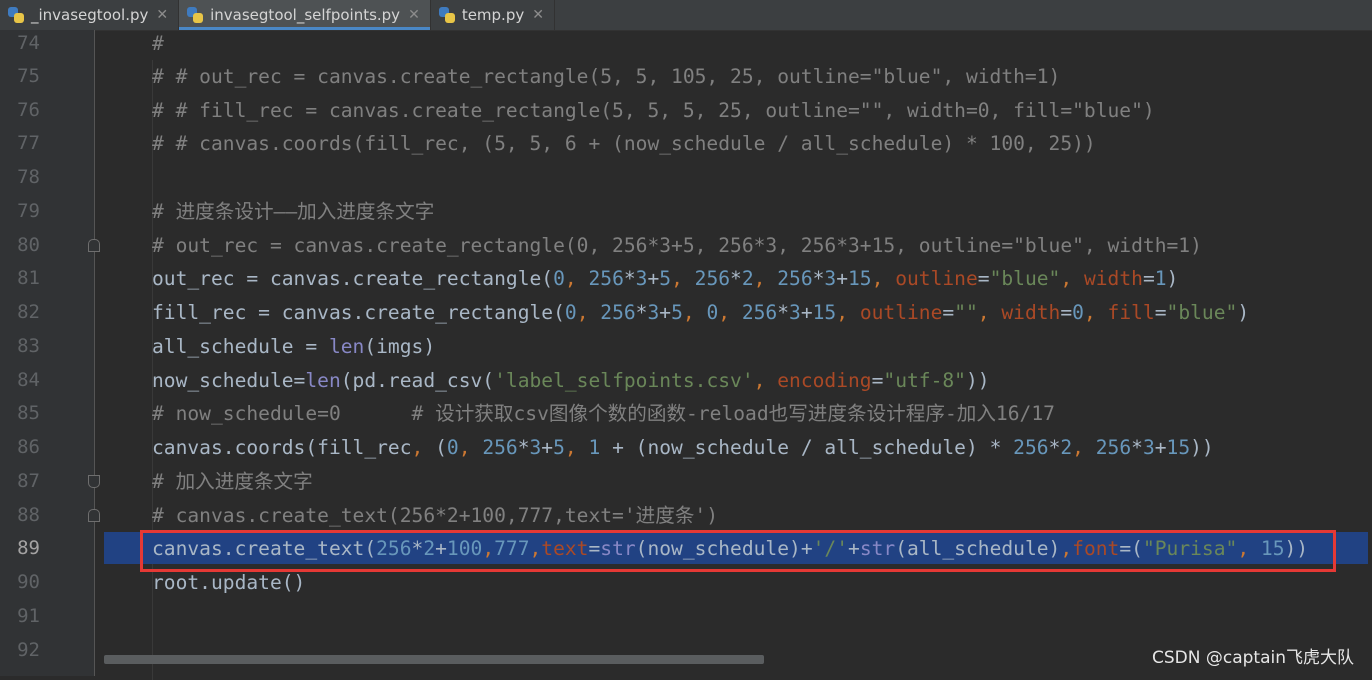 This screenshot has height=680, width=1372. What do you see at coordinates (294, 346) in the screenshot?
I see `code-text: all_schedule = len(imgs)` at bounding box center [294, 346].